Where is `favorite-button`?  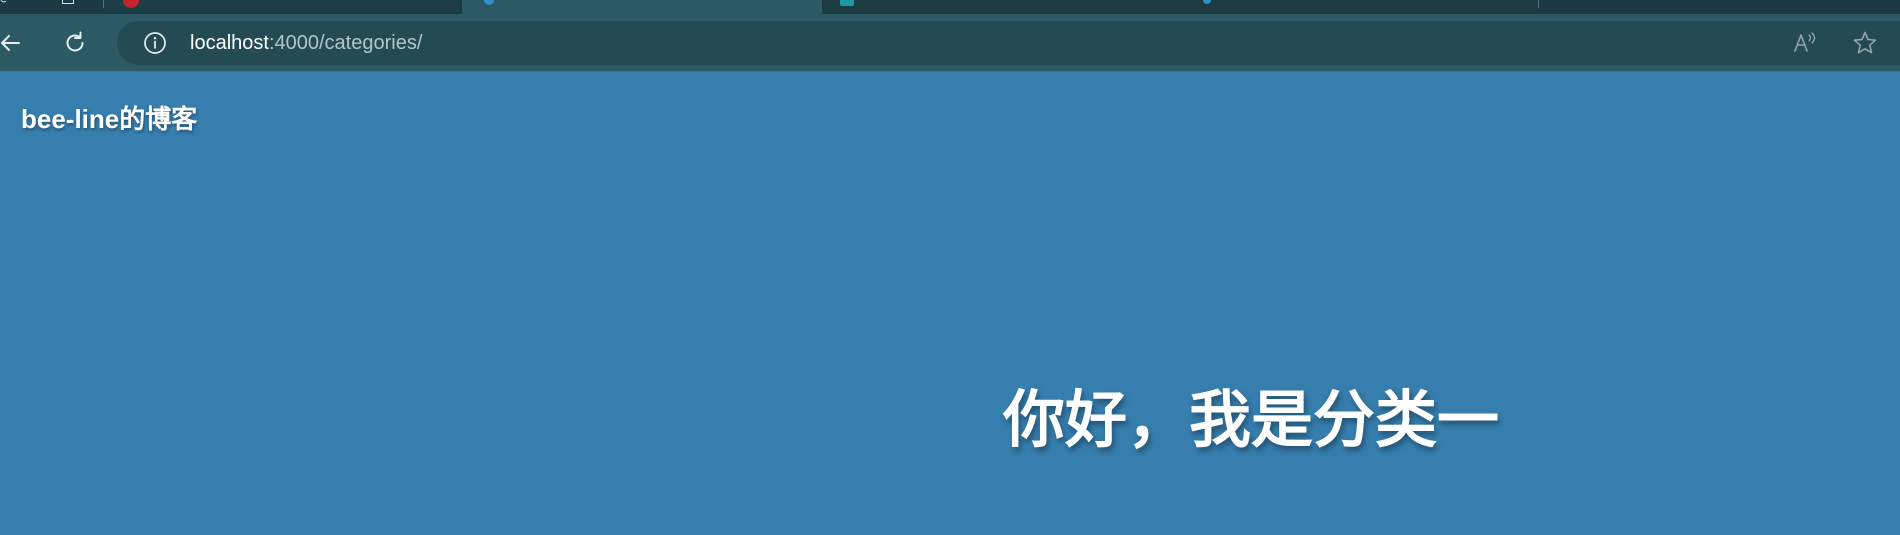
favorite-button is located at coordinates (1865, 43).